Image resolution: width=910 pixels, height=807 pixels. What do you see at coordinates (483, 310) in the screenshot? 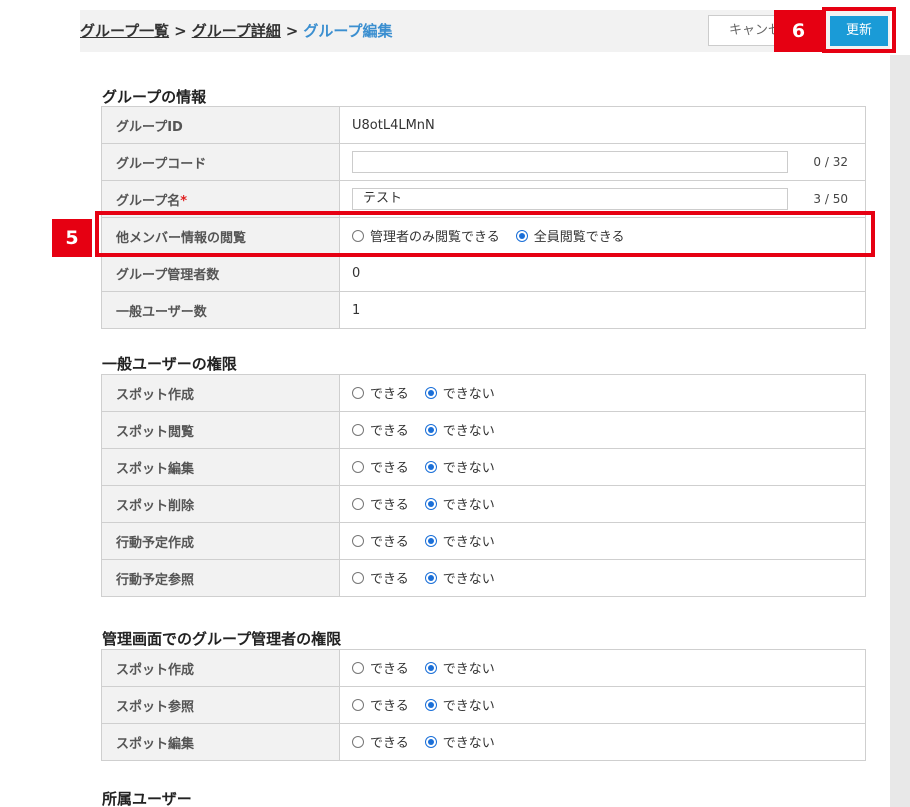
I see `table-row: 一般ユーザー数 1` at bounding box center [483, 310].